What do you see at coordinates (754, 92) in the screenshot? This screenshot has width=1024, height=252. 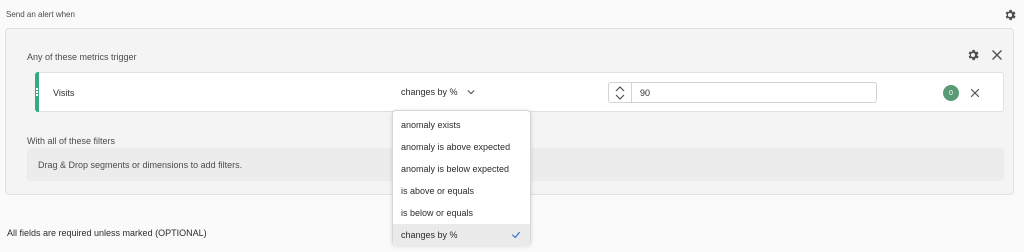 I see `threshold-input` at bounding box center [754, 92].